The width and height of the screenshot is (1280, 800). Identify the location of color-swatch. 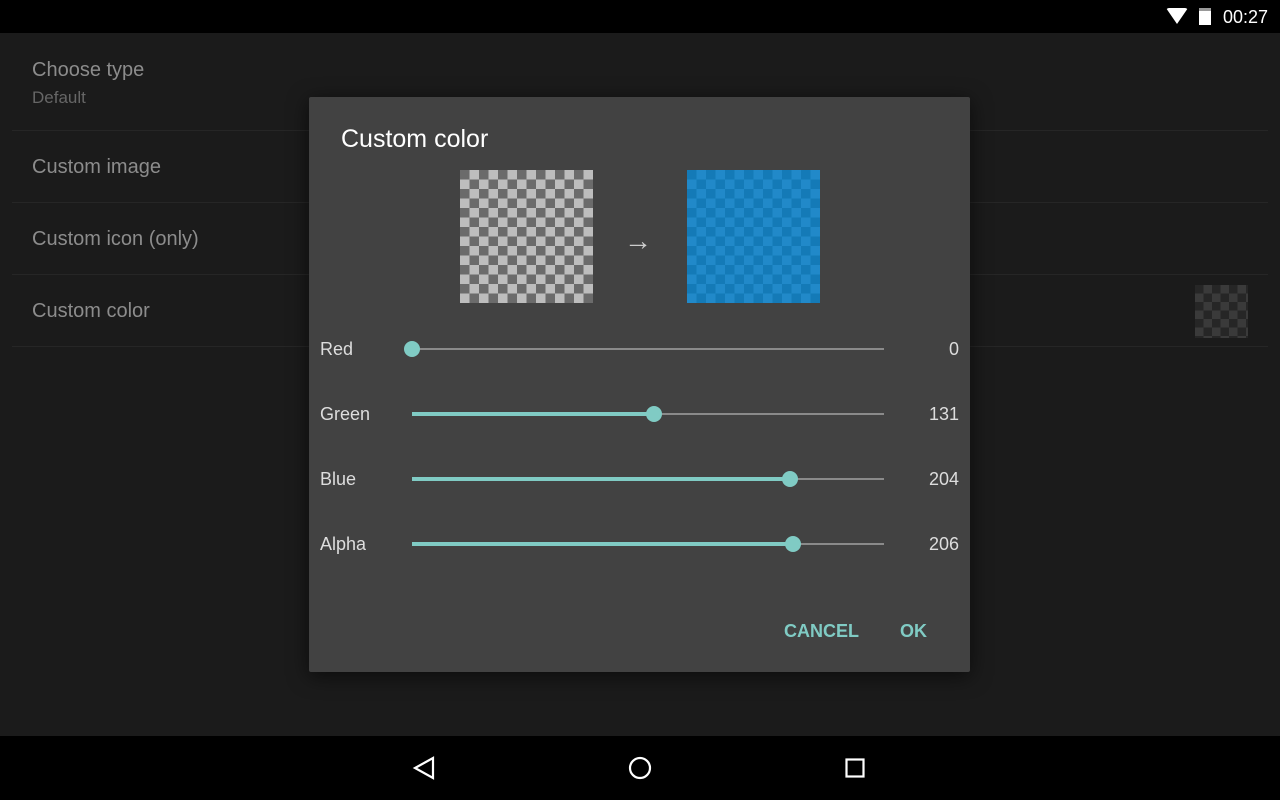
(1221, 311).